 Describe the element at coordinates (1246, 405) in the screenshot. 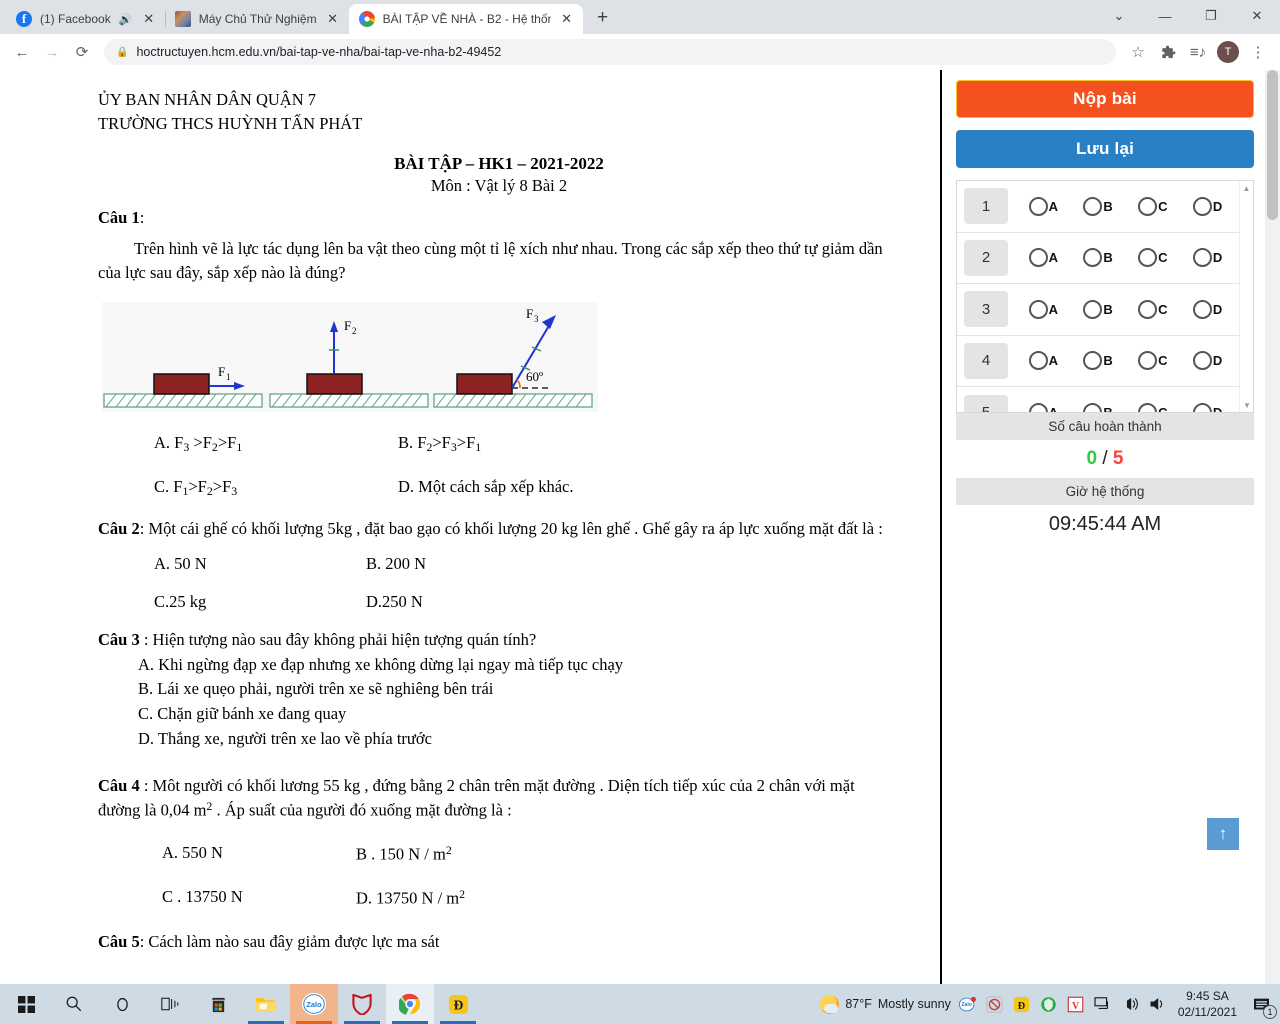

I see `scroll-down-icon: ▼` at that location.